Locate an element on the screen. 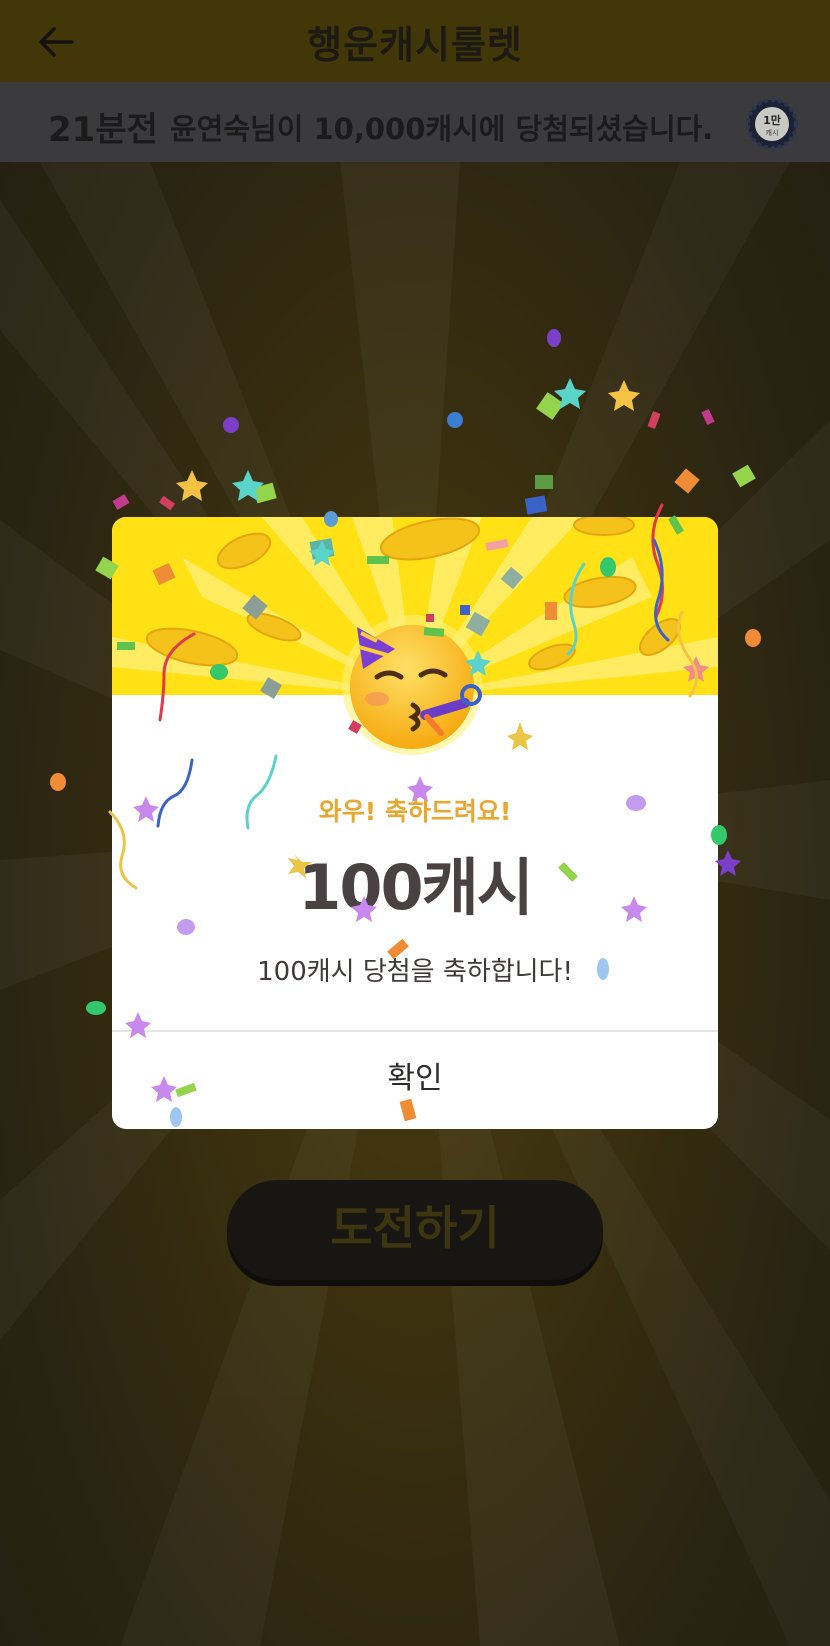 This screenshot has height=1646, width=830. partying-face-icon is located at coordinates (412, 685).